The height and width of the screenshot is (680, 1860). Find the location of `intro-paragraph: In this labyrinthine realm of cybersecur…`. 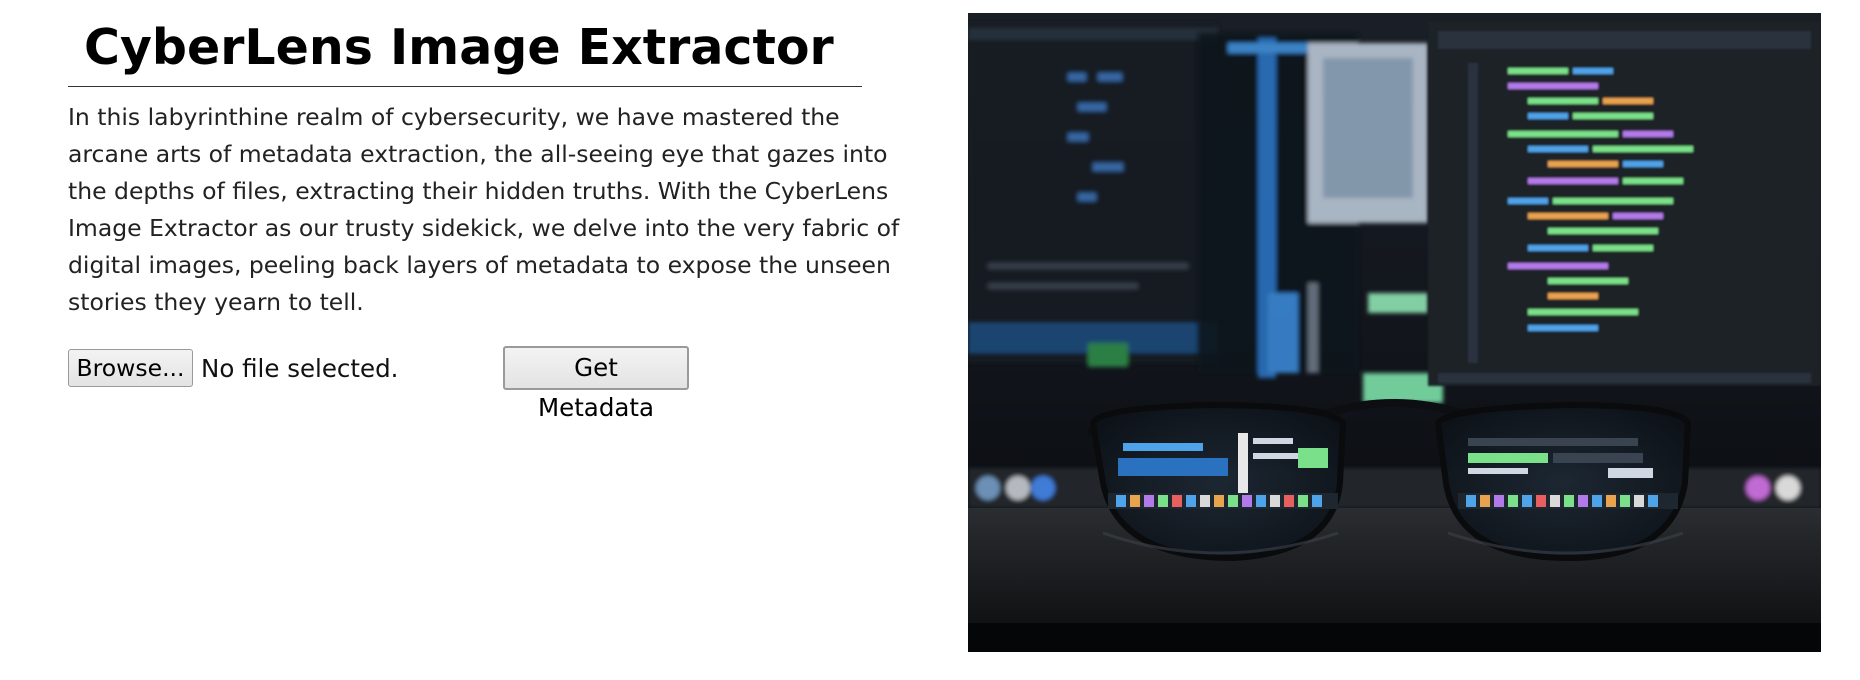

intro-paragraph: In this labyrinthine realm of cybersecur… is located at coordinates (484, 209).